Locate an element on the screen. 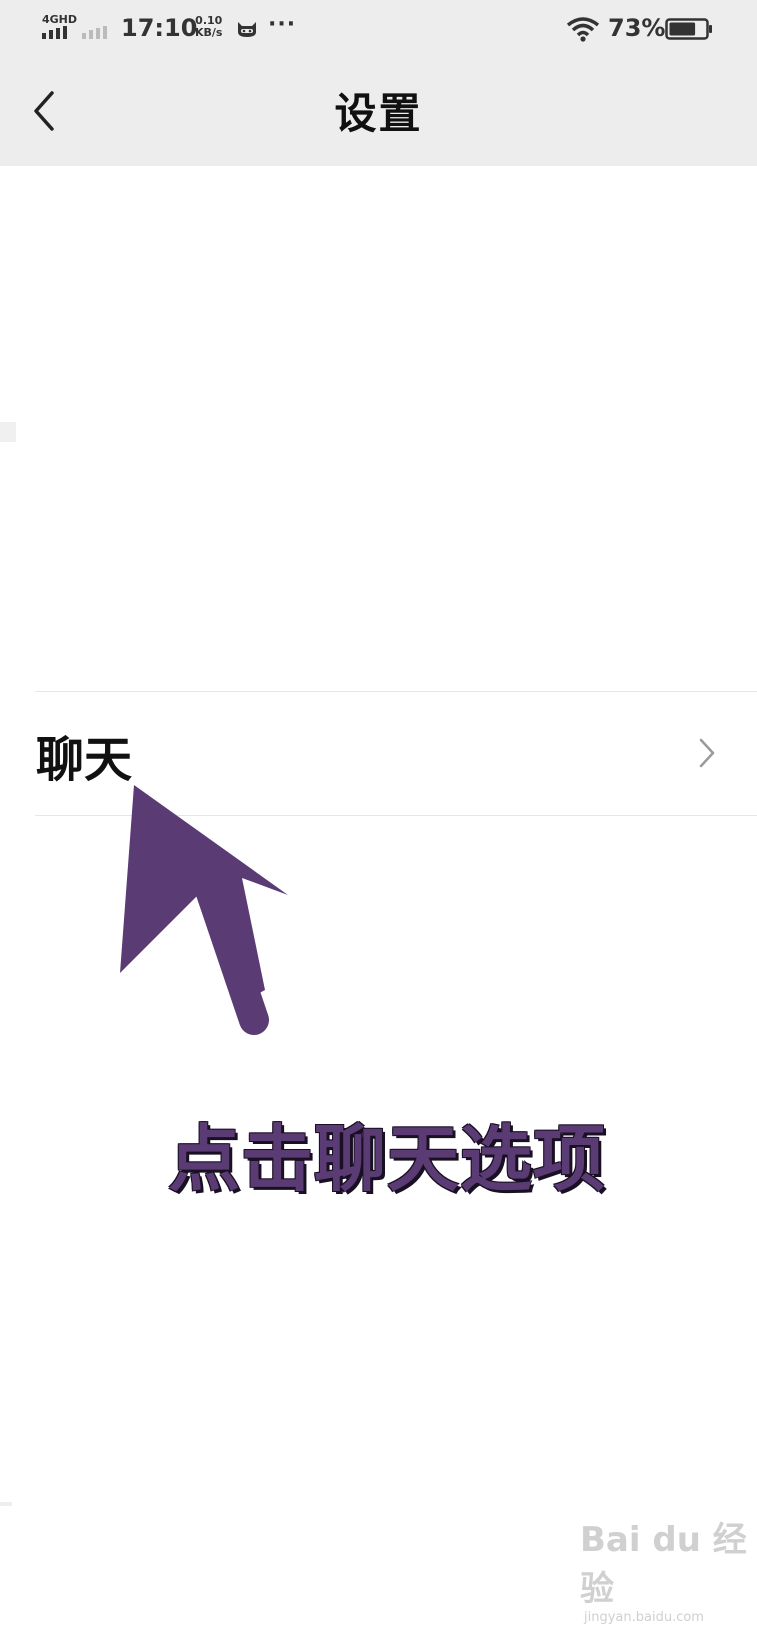 This screenshot has width=757, height=1625. network-speed-unit: KB/s is located at coordinates (209, 32).